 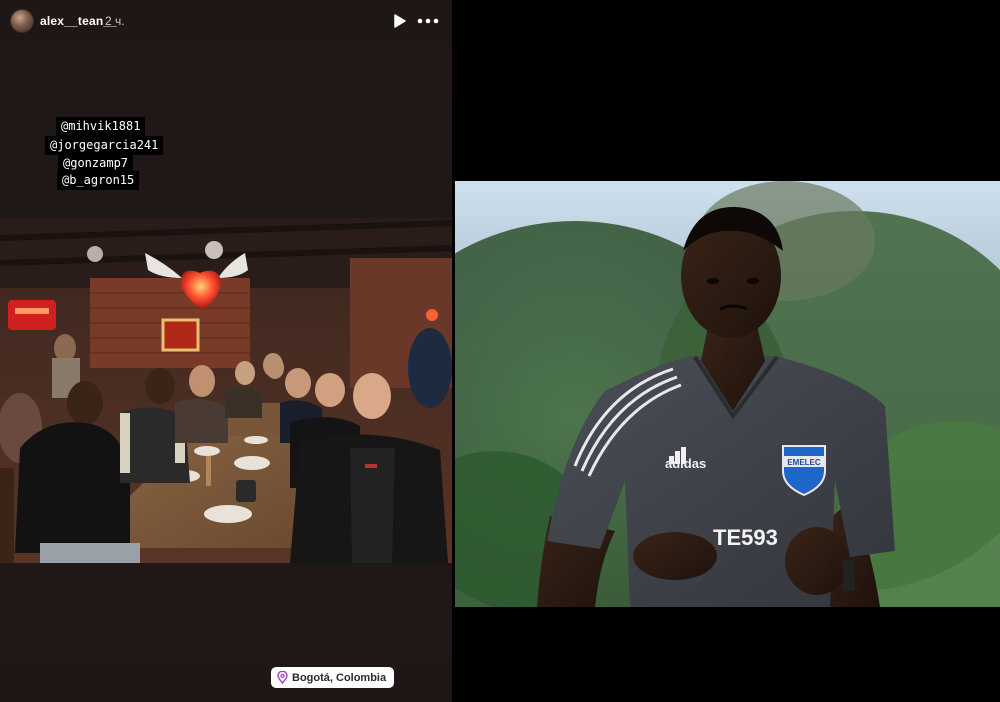 What do you see at coordinates (104, 145) in the screenshot?
I see `mention-tag: @jorgegarcia241` at bounding box center [104, 145].